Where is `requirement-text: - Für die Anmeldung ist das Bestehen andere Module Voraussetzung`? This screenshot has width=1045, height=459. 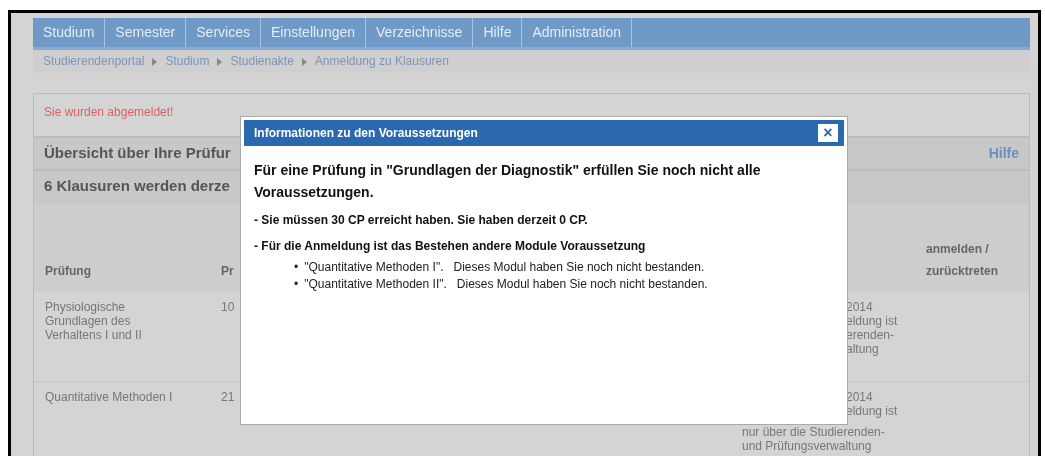
requirement-text: - Für die Anmeldung ist das Bestehen andere Module Voraussetzung is located at coordinates (450, 246).